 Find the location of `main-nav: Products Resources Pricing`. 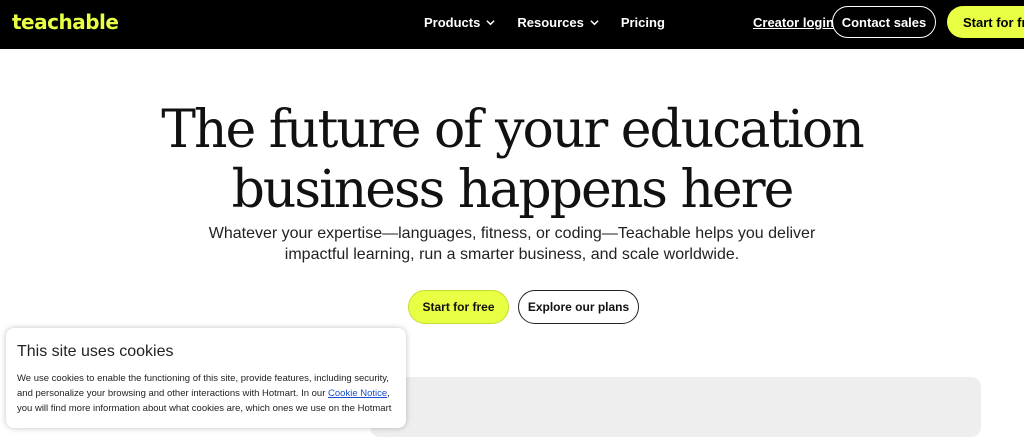

main-nav: Products Resources Pricing is located at coordinates (544, 22).